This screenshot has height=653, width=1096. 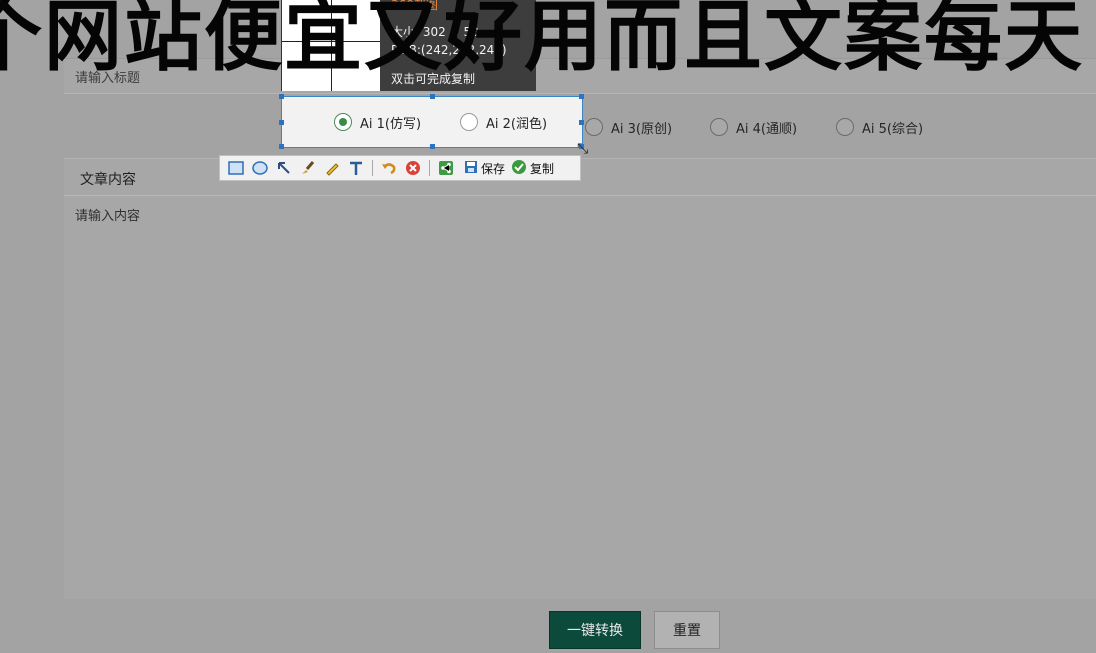 What do you see at coordinates (236, 168) in the screenshot?
I see `rectangle-icon` at bounding box center [236, 168].